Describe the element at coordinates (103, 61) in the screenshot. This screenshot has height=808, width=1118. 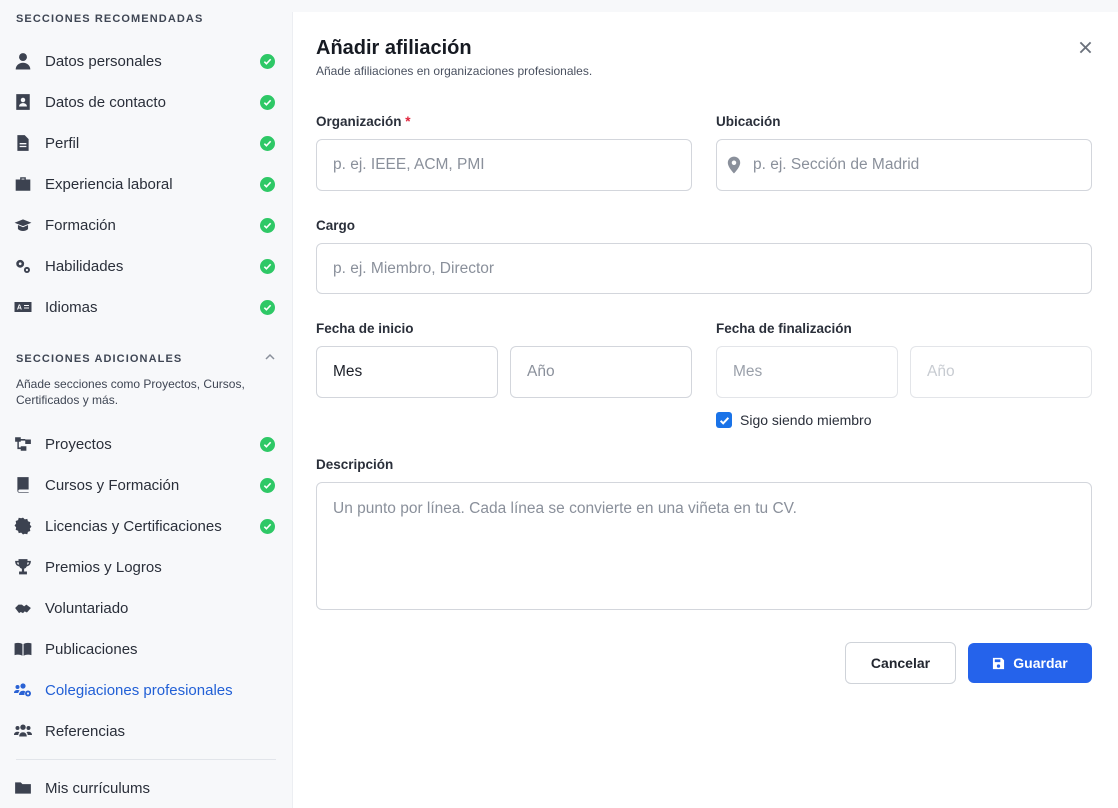
I see `sidebar-item-label: Datos personales` at that location.